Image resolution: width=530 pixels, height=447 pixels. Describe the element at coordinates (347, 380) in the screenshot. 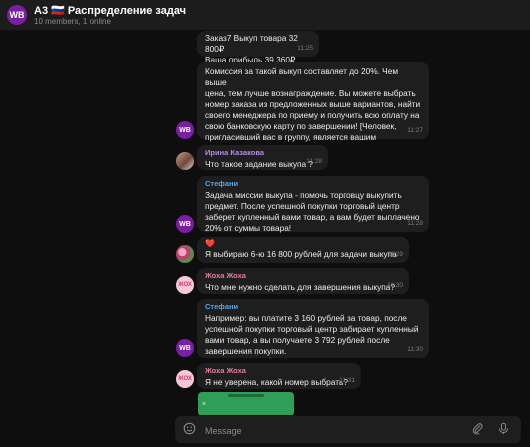

I see `message-time: 11:31` at that location.